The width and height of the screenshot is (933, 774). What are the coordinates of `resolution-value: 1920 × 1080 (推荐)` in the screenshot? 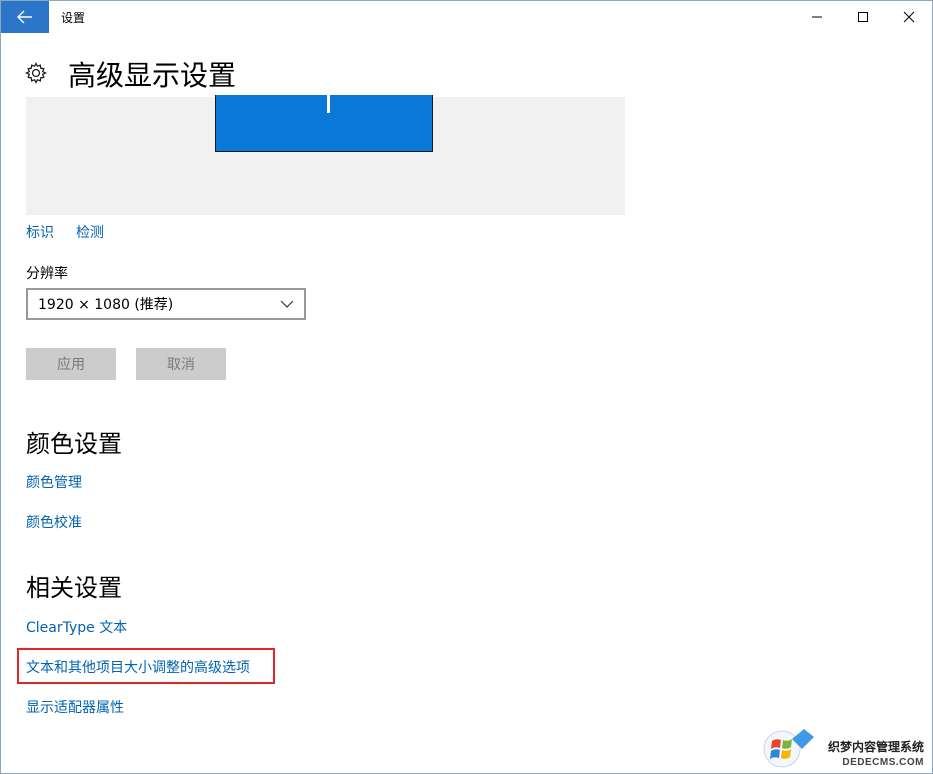 It's located at (106, 305).